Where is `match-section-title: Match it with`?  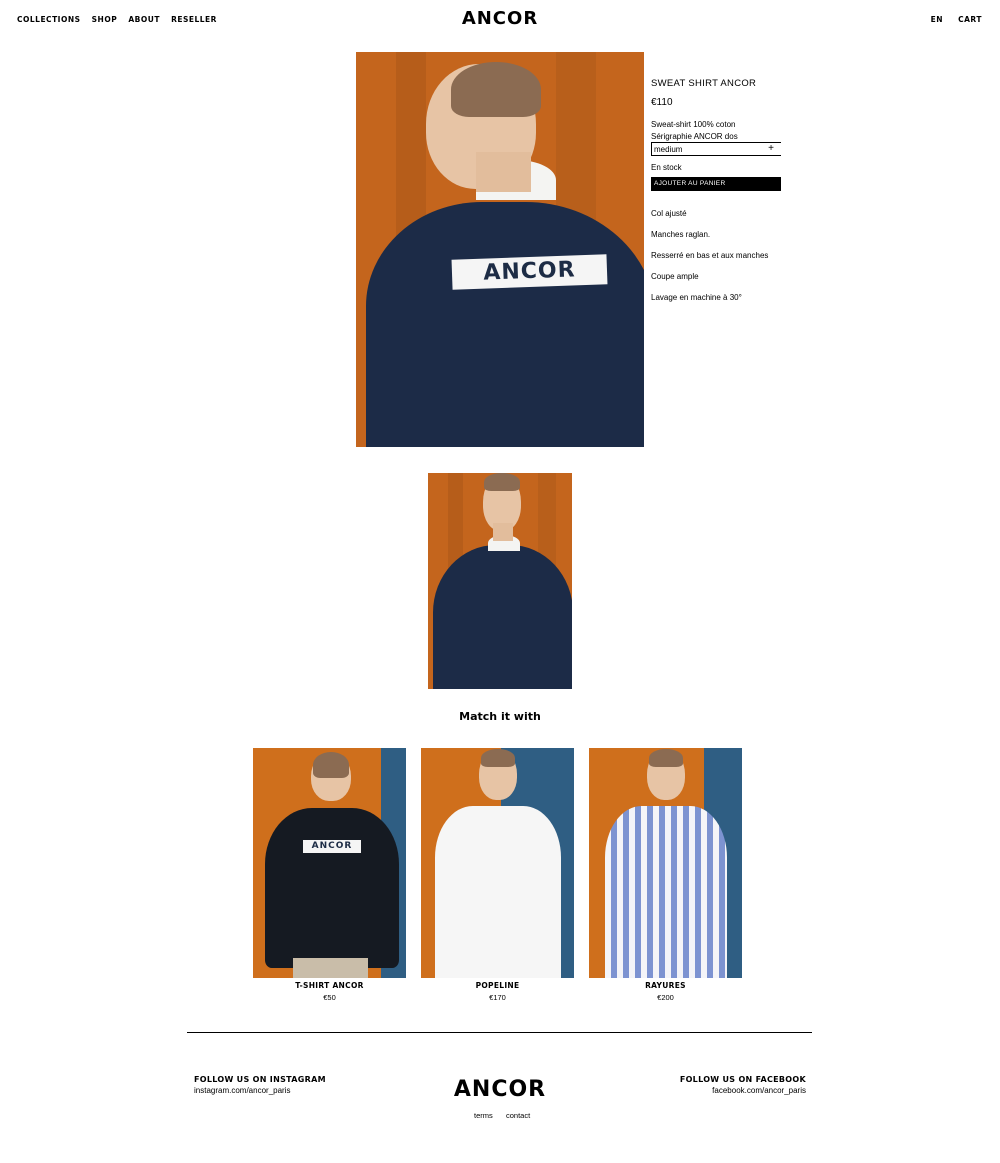 match-section-title: Match it with is located at coordinates (500, 716).